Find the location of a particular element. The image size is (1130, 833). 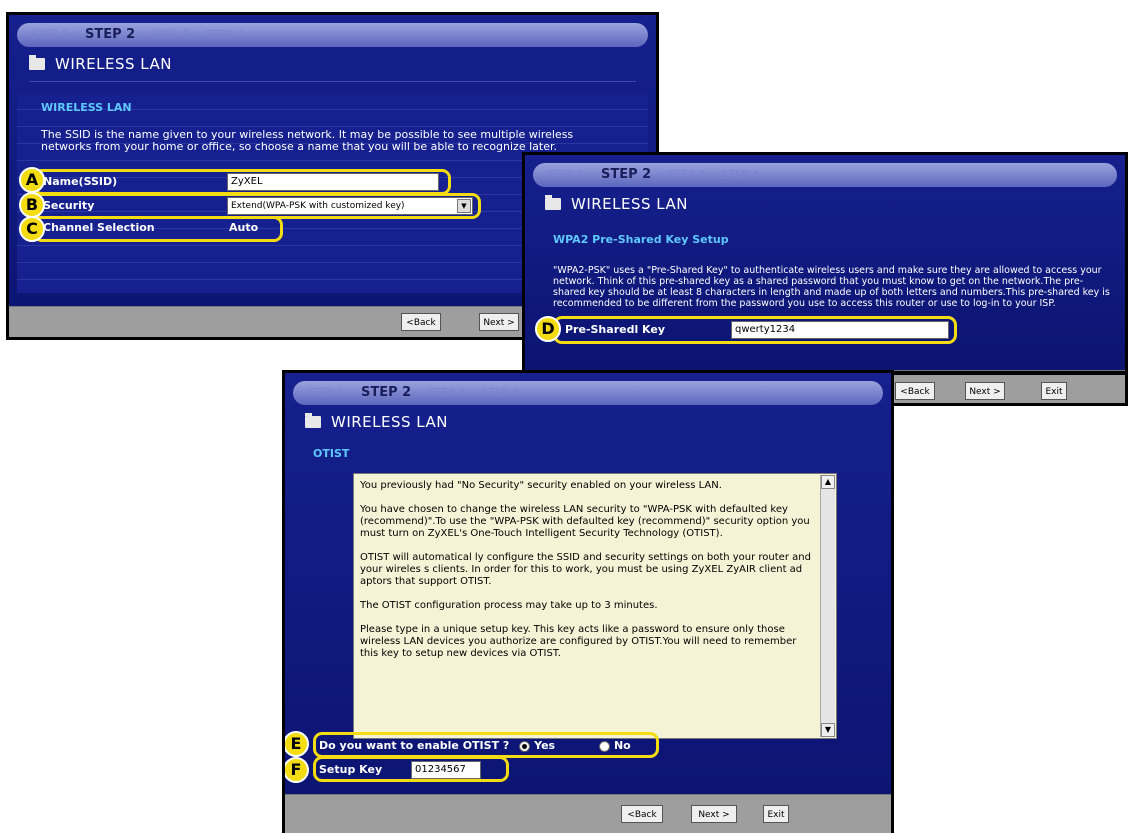

callout-b: B is located at coordinates (32, 205).